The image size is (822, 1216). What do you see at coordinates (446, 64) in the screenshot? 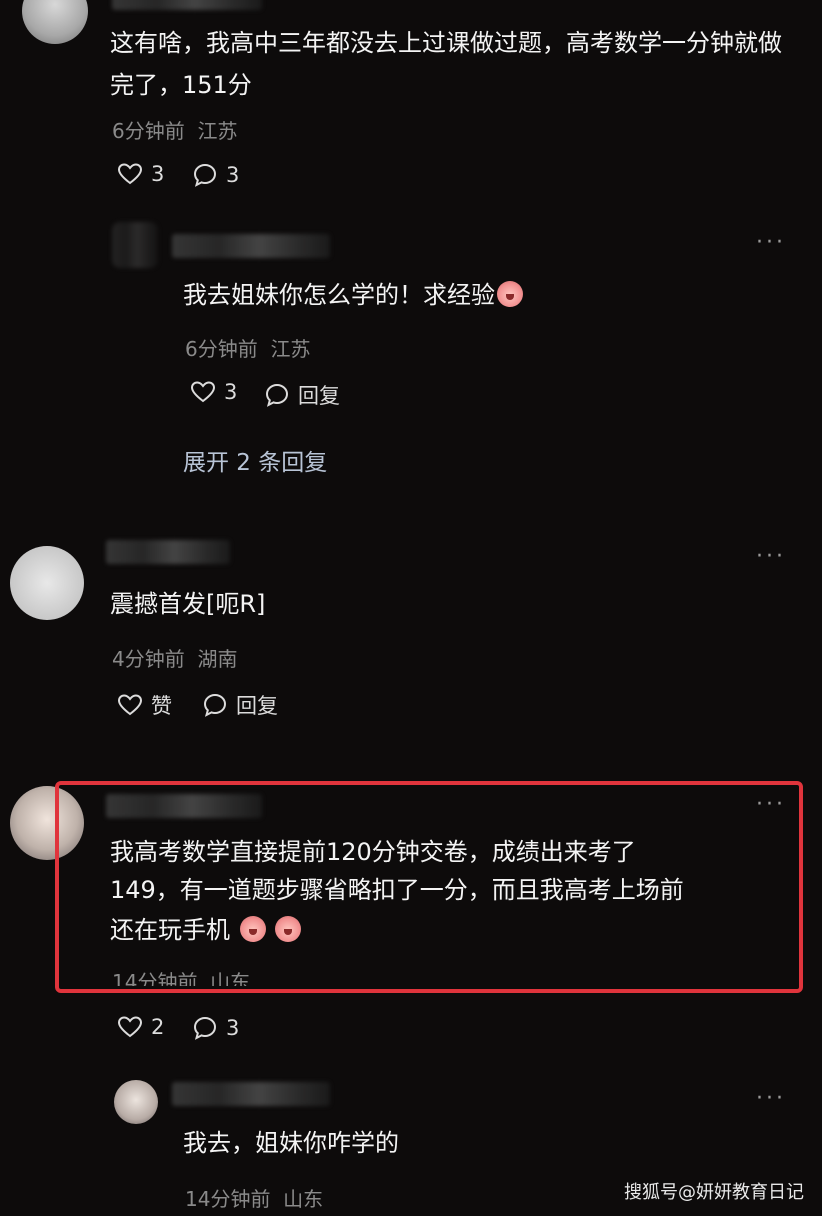
I see `comment-text: 这有啥，我高中三年都没去上过课做过题，高考数学一分钟就做完了，151分` at bounding box center [446, 64].